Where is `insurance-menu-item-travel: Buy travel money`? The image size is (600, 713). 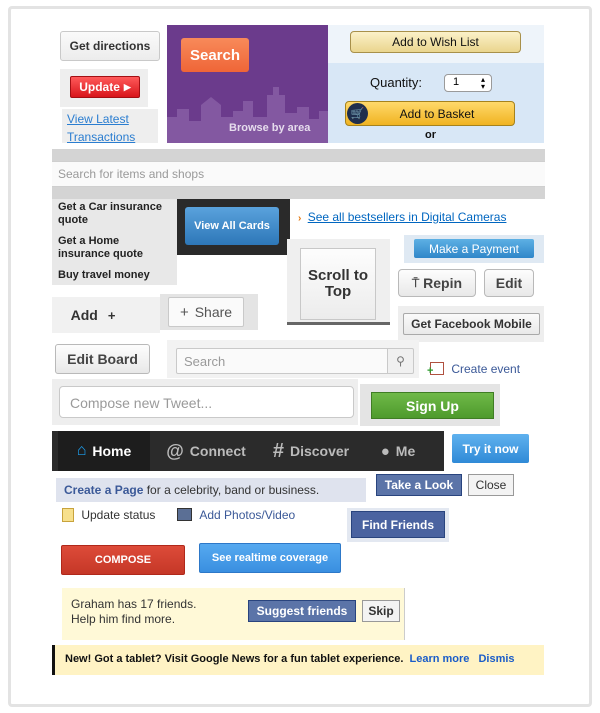 insurance-menu-item-travel: Buy travel money is located at coordinates (117, 275).